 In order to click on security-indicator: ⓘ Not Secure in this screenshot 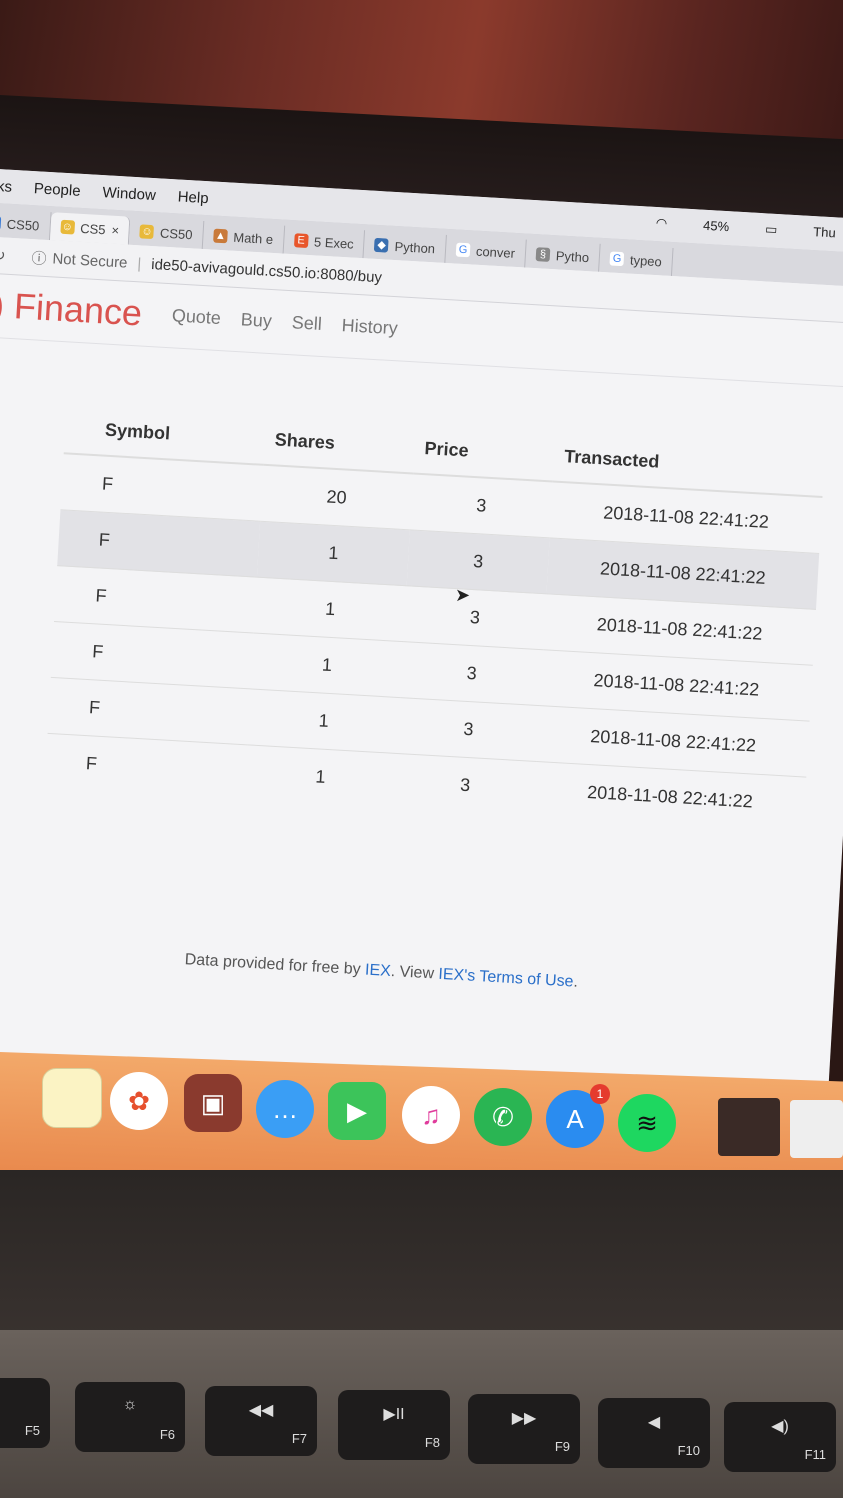, I will do `click(79, 260)`.